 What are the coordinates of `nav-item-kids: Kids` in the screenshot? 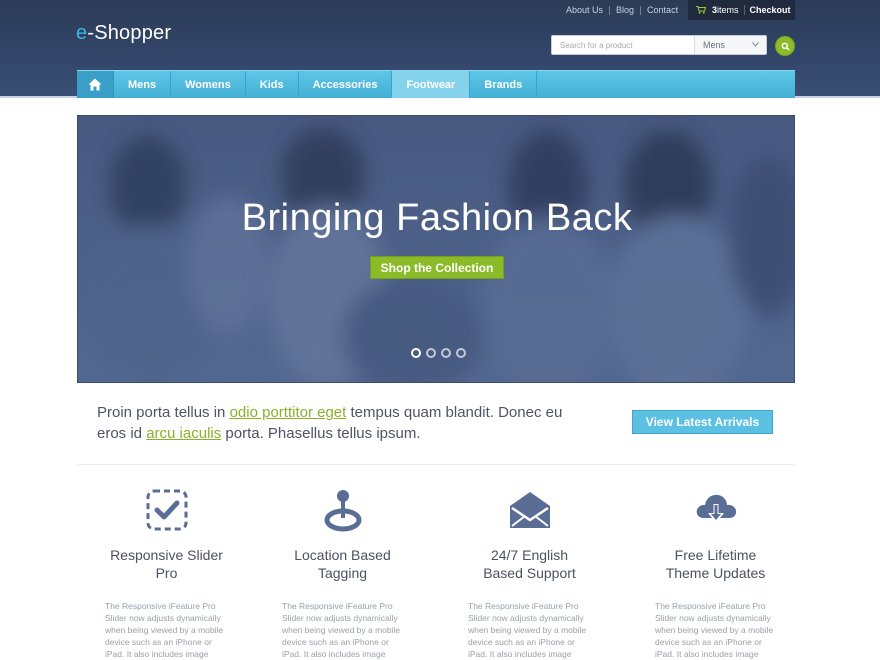 It's located at (272, 84).